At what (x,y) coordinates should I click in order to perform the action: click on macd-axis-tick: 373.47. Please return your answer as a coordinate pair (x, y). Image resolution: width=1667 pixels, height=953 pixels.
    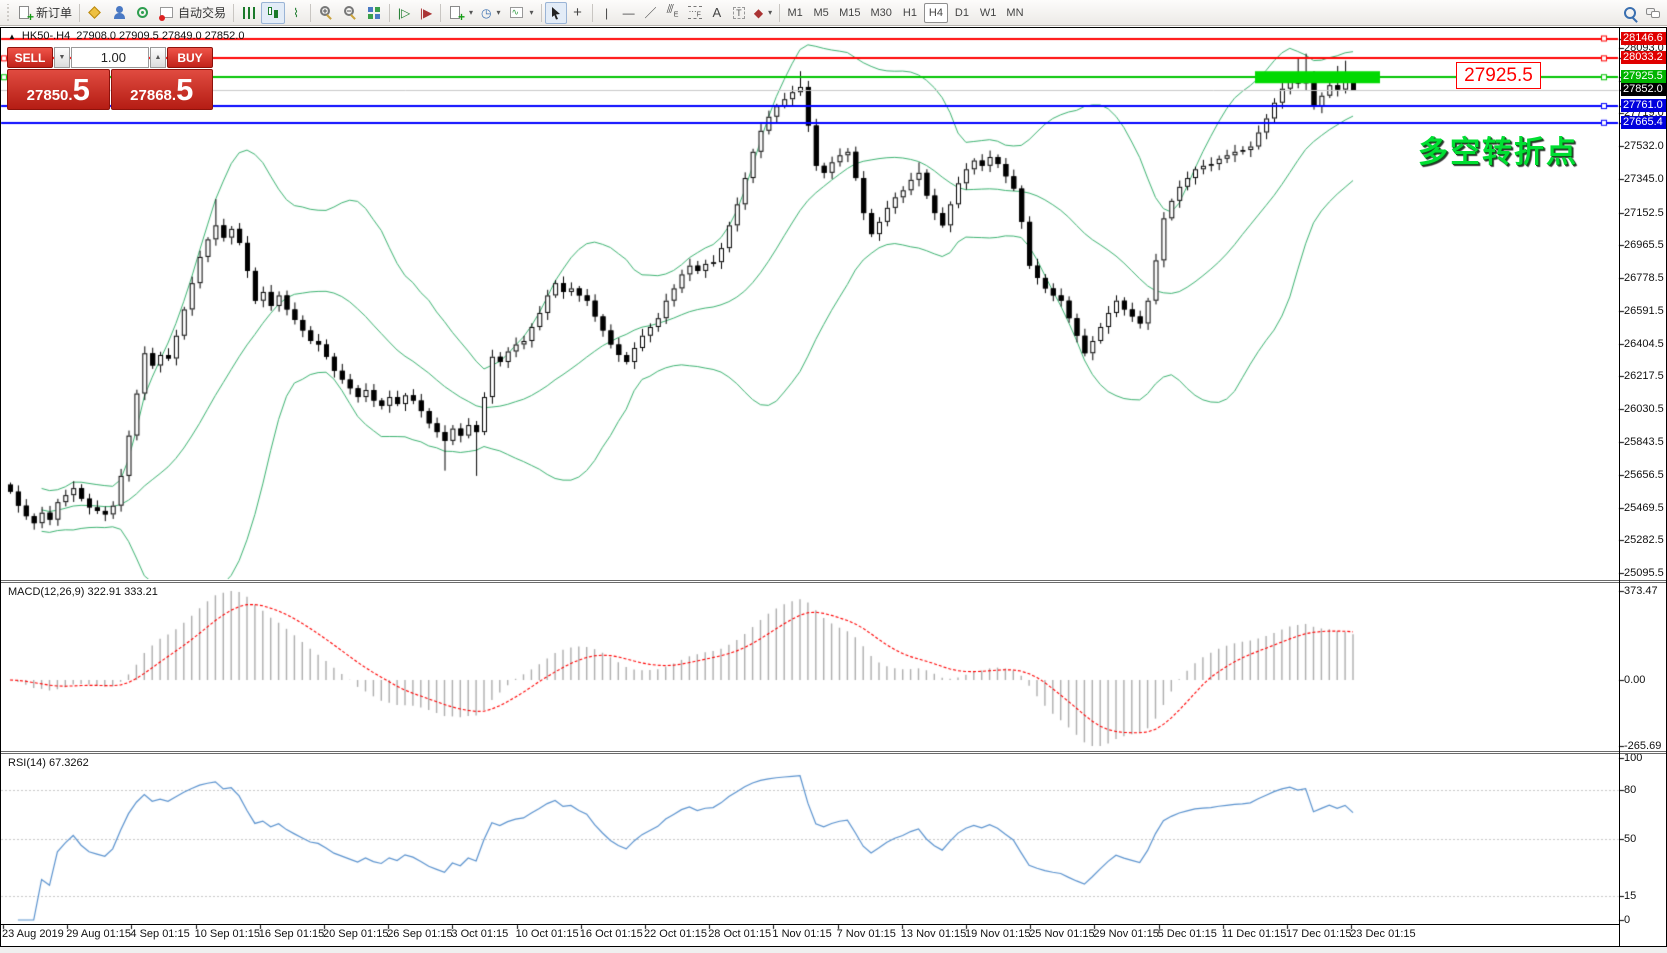
    Looking at the image, I should click on (1641, 591).